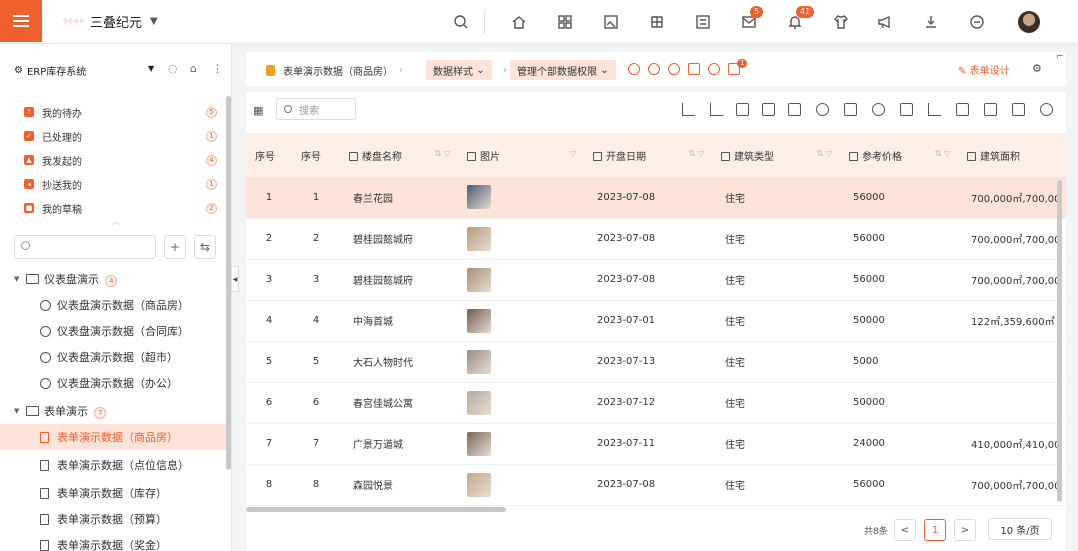  Describe the element at coordinates (794, 109) in the screenshot. I see `export-icon` at that location.